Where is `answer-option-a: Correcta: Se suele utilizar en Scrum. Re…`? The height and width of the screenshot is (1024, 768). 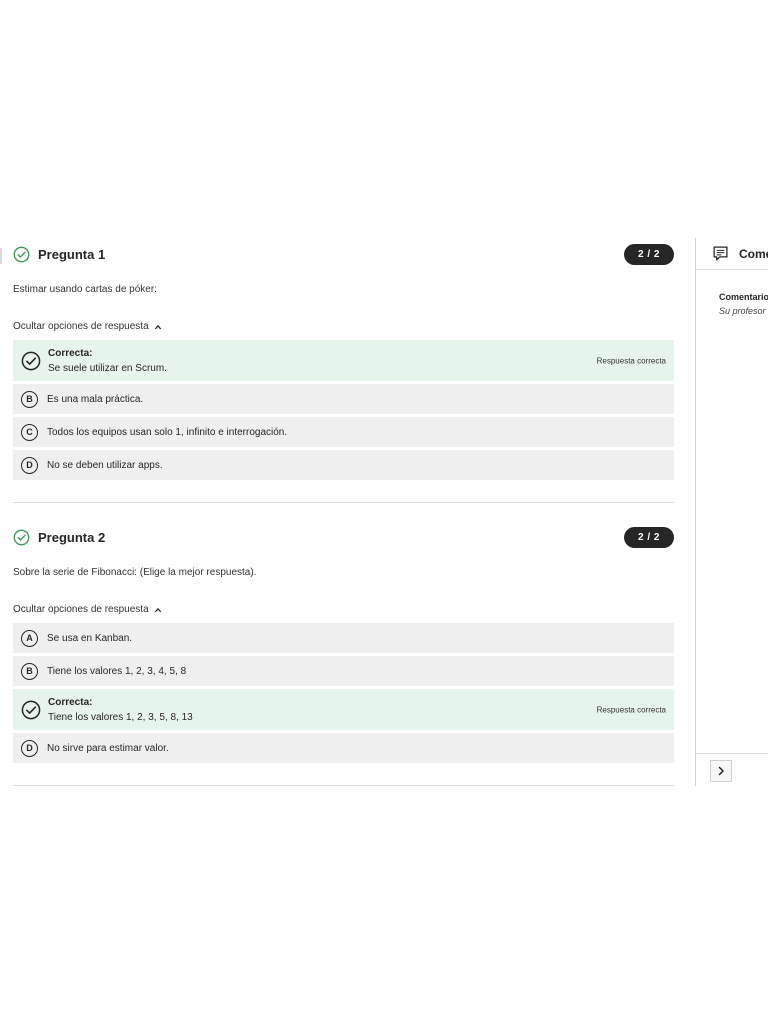
answer-option-a: Correcta: Se suele utilizar en Scrum. Re… is located at coordinates (343, 360).